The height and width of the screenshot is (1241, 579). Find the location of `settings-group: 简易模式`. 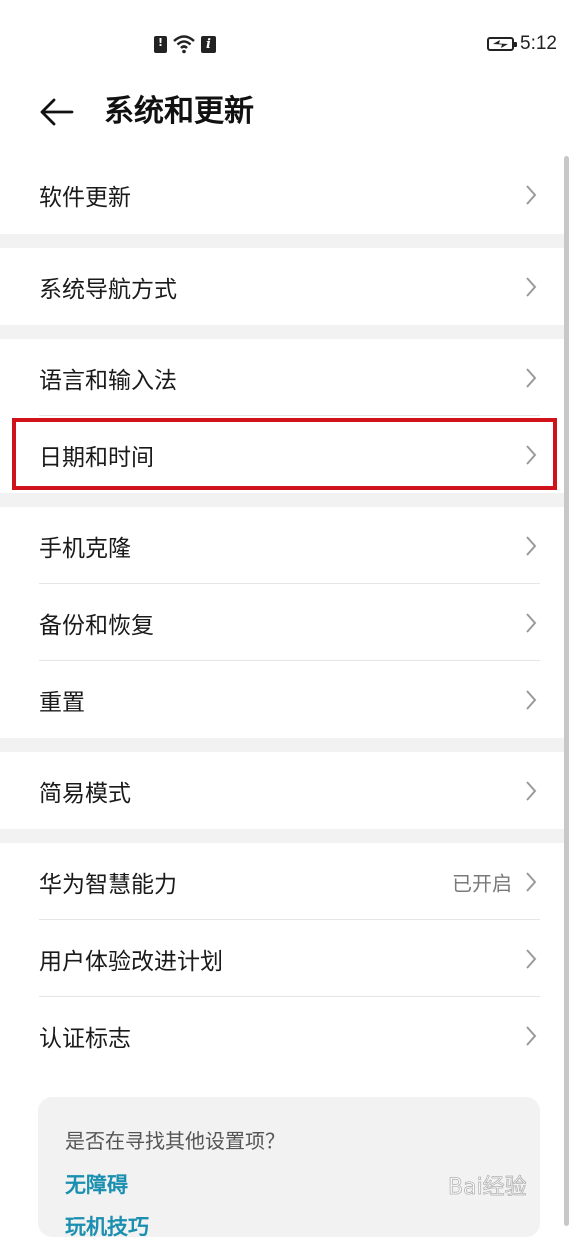

settings-group: 简易模式 is located at coordinates (283, 790).